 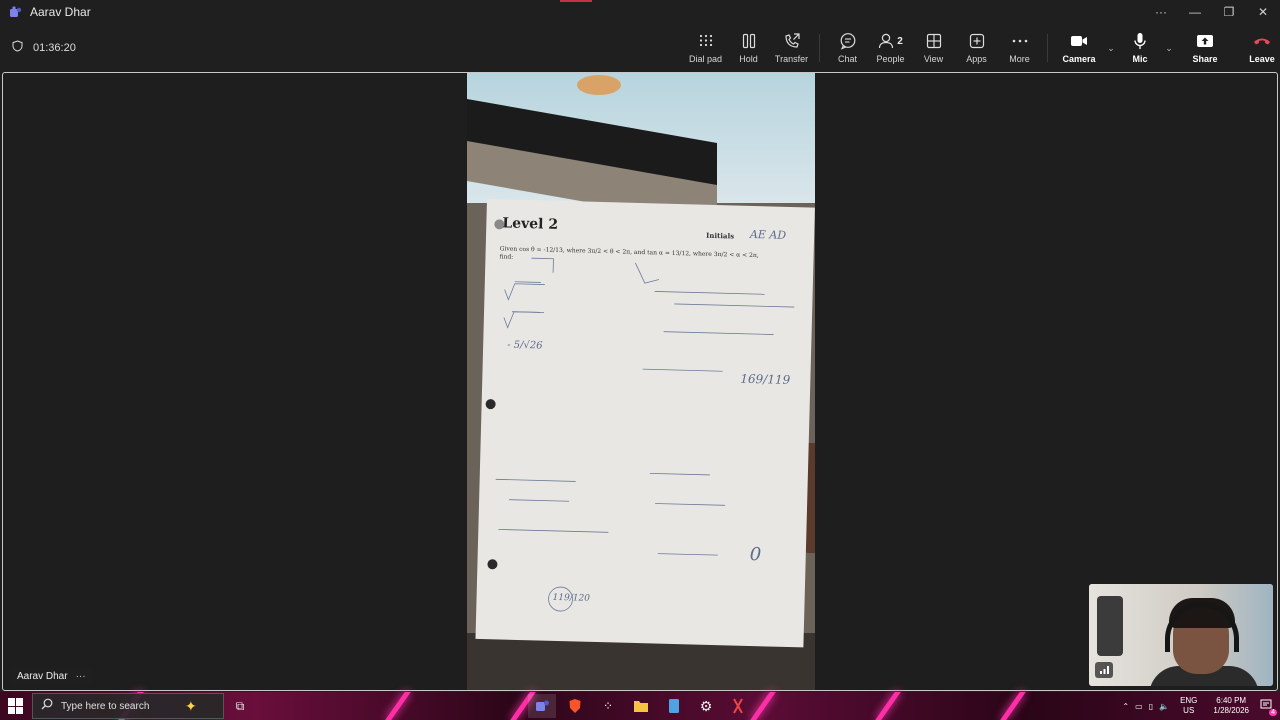 What do you see at coordinates (1140, 41) in the screenshot?
I see `mic-icon` at bounding box center [1140, 41].